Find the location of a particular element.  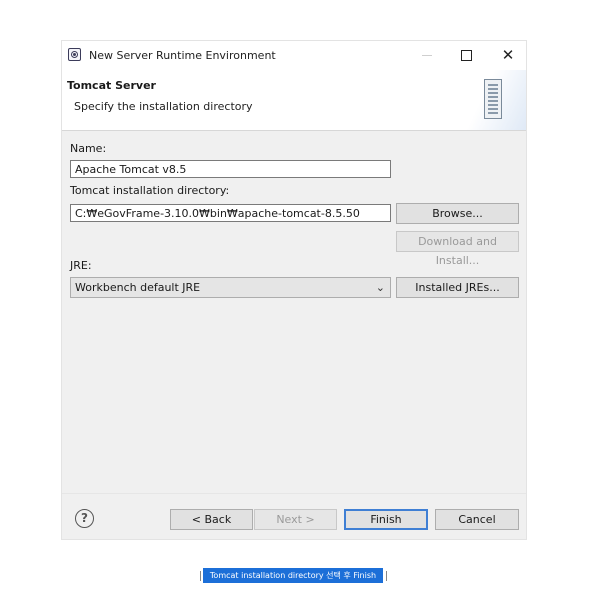

minimize-button is located at coordinates (427, 55).